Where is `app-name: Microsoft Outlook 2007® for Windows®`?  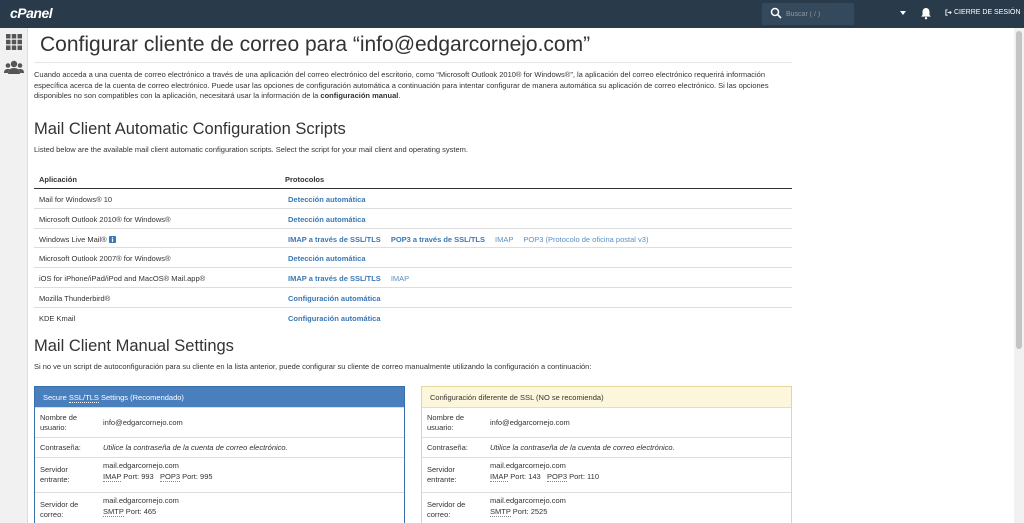 app-name: Microsoft Outlook 2007® for Windows® is located at coordinates (105, 259).